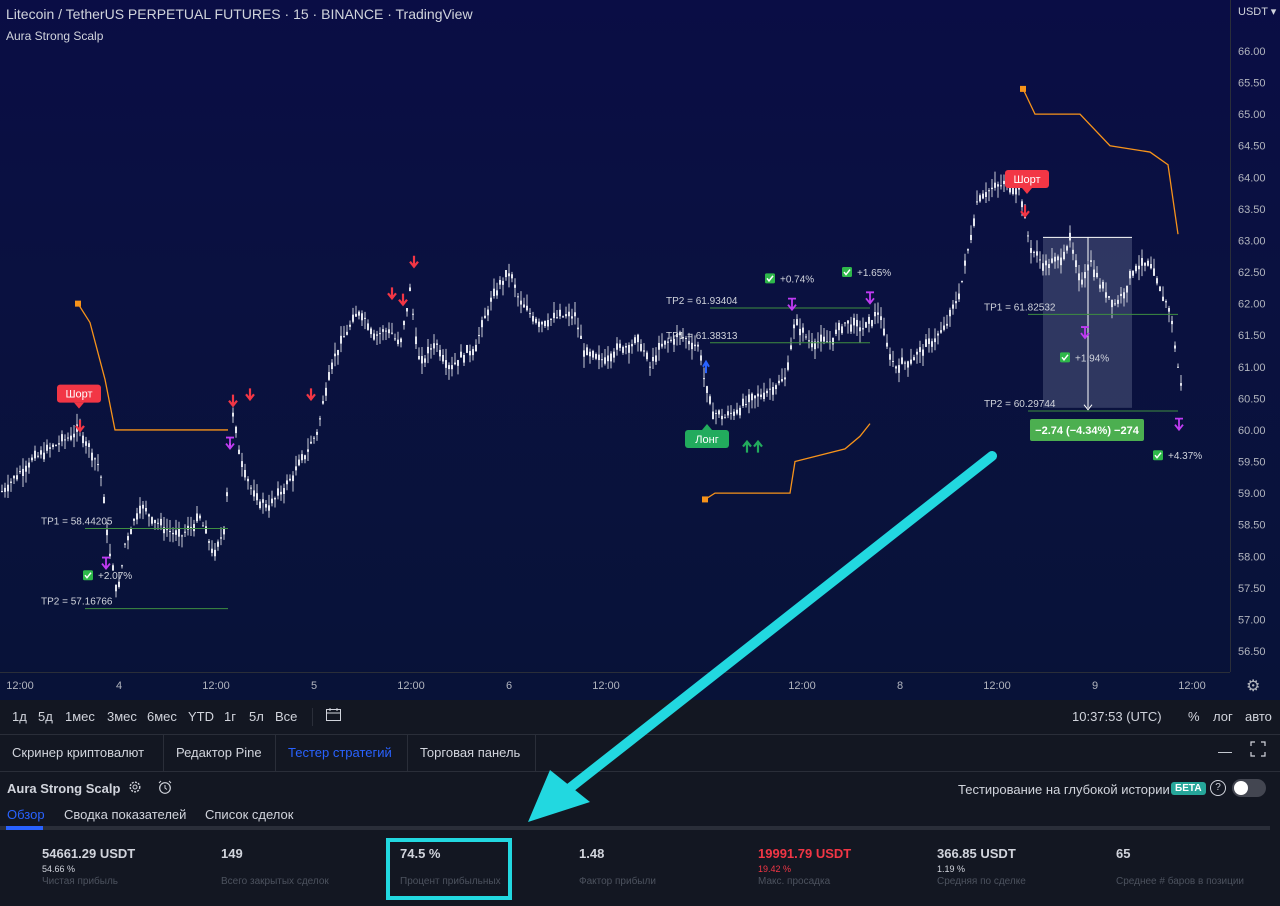 The width and height of the screenshot is (1280, 906). Describe the element at coordinates (1255, 336) in the screenshot. I see `price-axis` at that location.